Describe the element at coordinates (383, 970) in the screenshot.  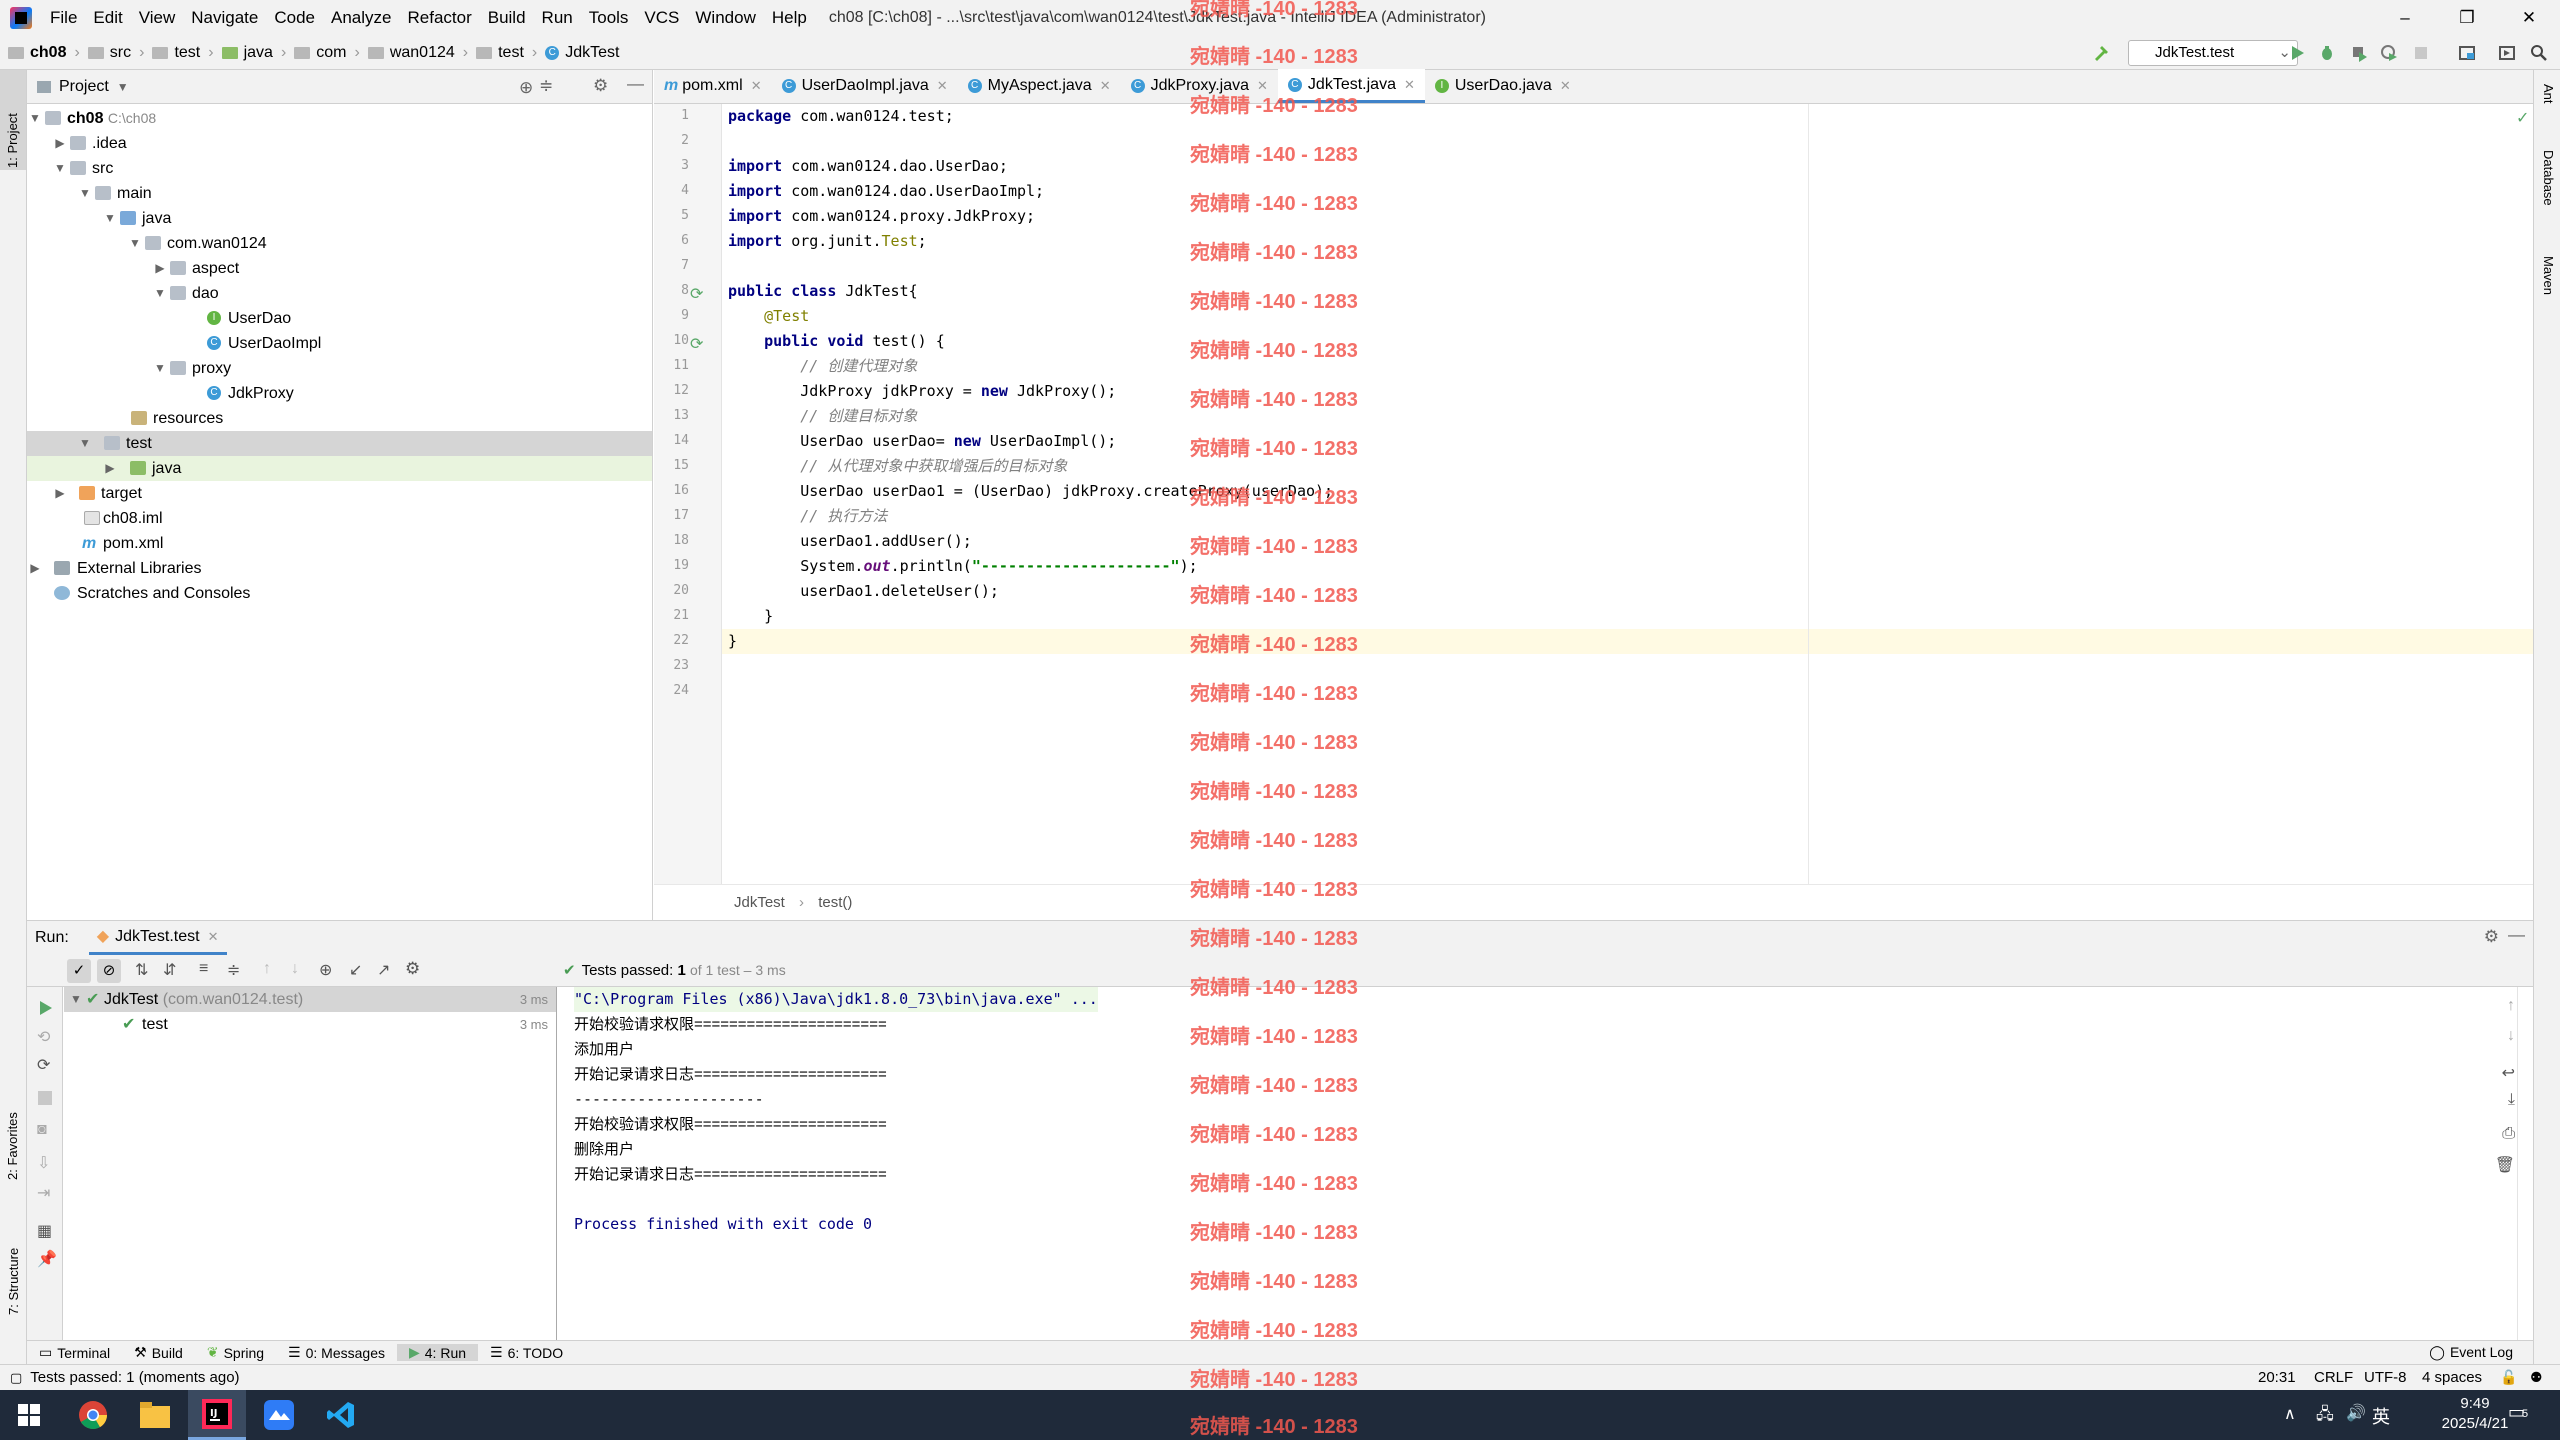
I see `export-tests-icon: ↗` at that location.